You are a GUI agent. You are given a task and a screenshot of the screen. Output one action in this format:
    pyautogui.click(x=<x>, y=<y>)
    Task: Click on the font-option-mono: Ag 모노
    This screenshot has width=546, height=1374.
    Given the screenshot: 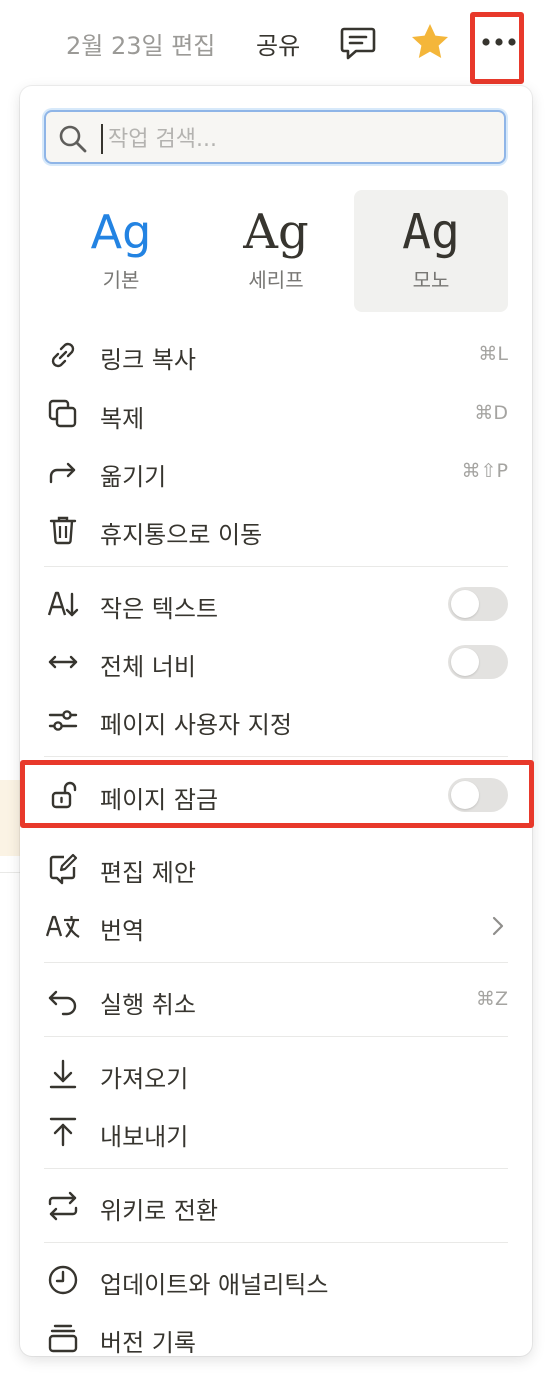 What is the action you would take?
    pyautogui.click(x=431, y=251)
    